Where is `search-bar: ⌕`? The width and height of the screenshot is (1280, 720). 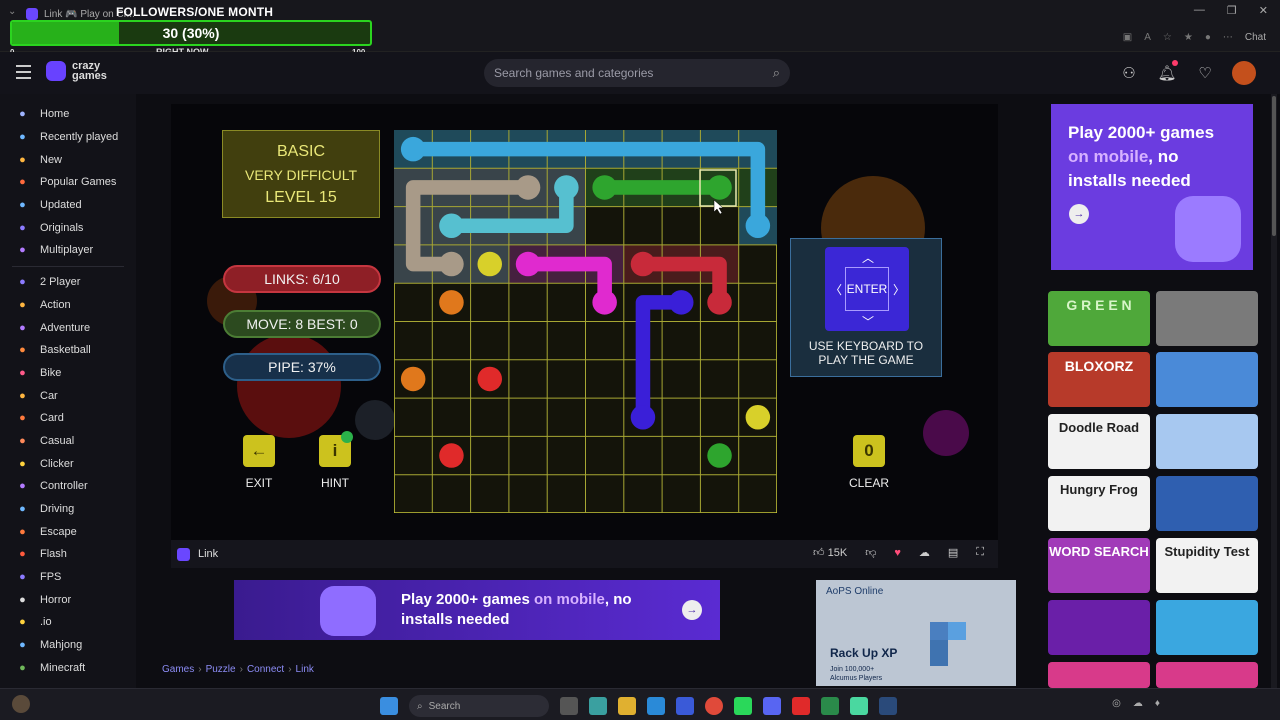 search-bar: ⌕ is located at coordinates (637, 73).